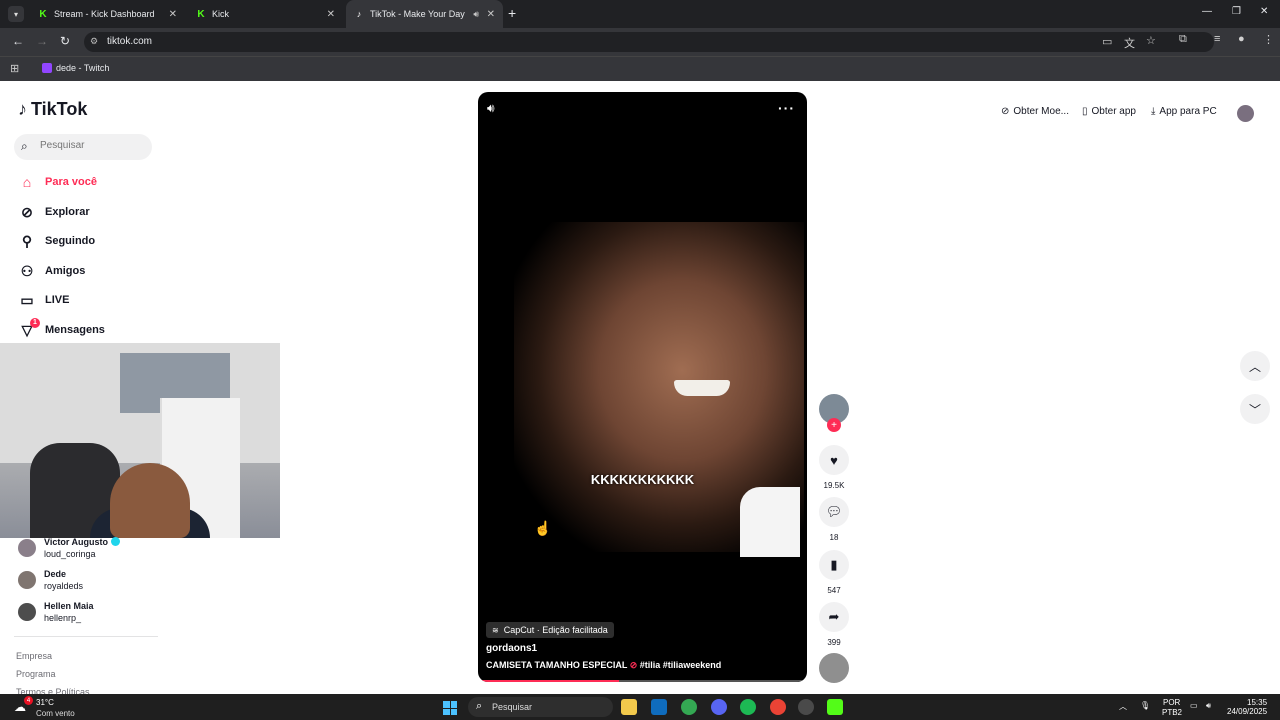 The width and height of the screenshot is (1280, 720). I want to click on nav-label: Para você, so click(71, 182).